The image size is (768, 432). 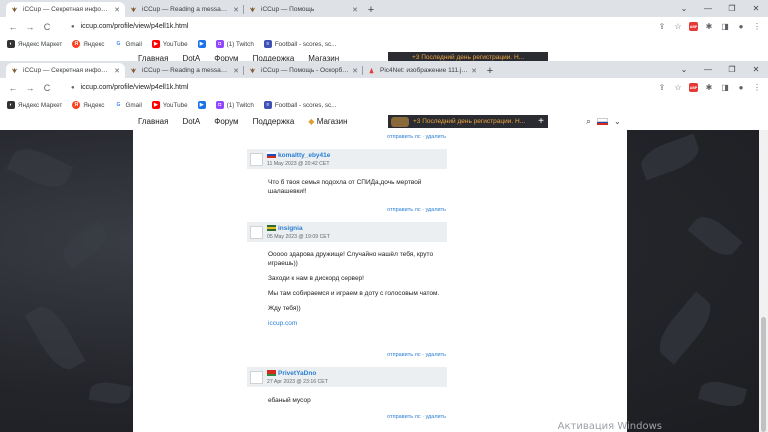 What do you see at coordinates (271, 228) in the screenshot?
I see `country-flag-icon` at bounding box center [271, 228].